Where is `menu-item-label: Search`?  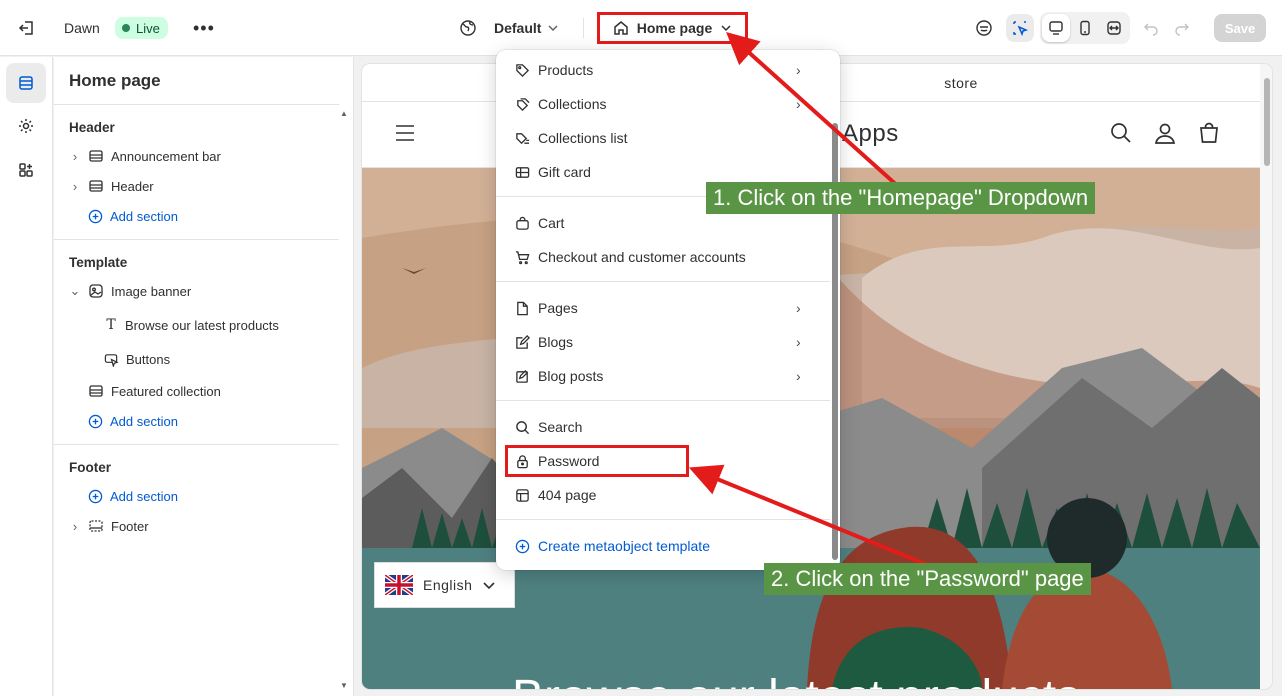
menu-item-label: Search is located at coordinates (560, 427).